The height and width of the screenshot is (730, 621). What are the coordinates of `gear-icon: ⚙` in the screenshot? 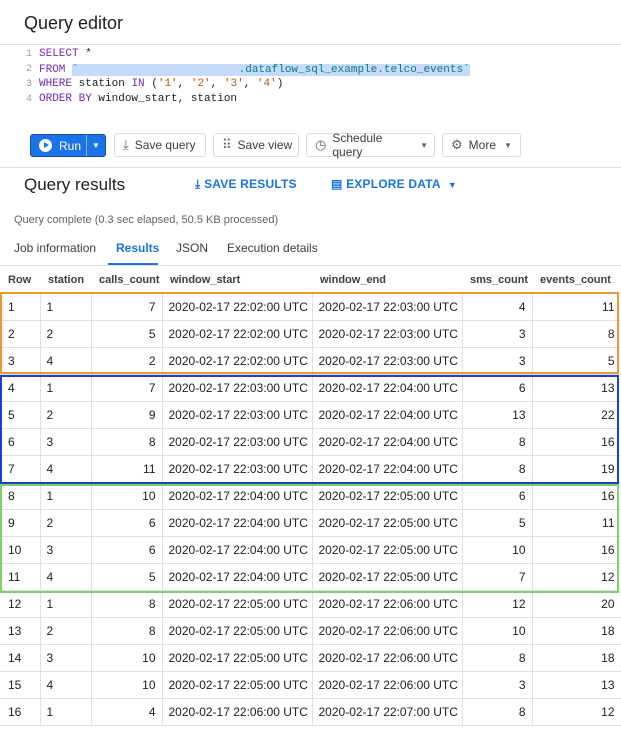 It's located at (457, 144).